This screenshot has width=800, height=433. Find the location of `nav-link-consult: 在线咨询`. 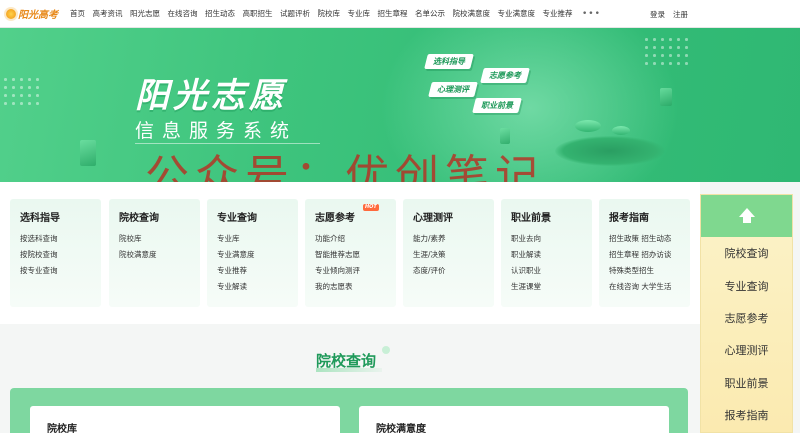

nav-link-consult: 在线咨询 is located at coordinates (183, 13).